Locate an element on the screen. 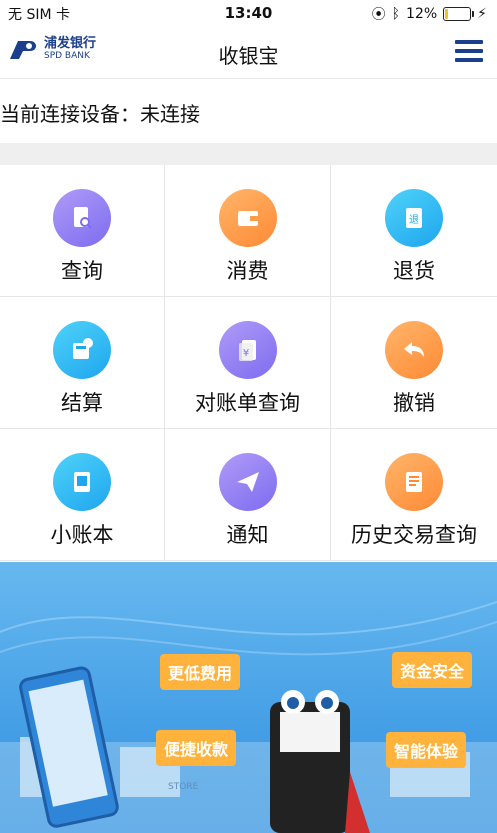 This screenshot has height=833, width=497. grid-label: 查询 is located at coordinates (82, 271).